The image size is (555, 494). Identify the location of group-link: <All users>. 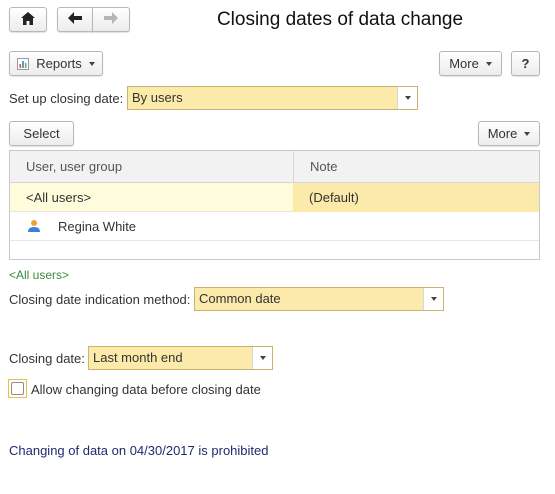
(39, 275).